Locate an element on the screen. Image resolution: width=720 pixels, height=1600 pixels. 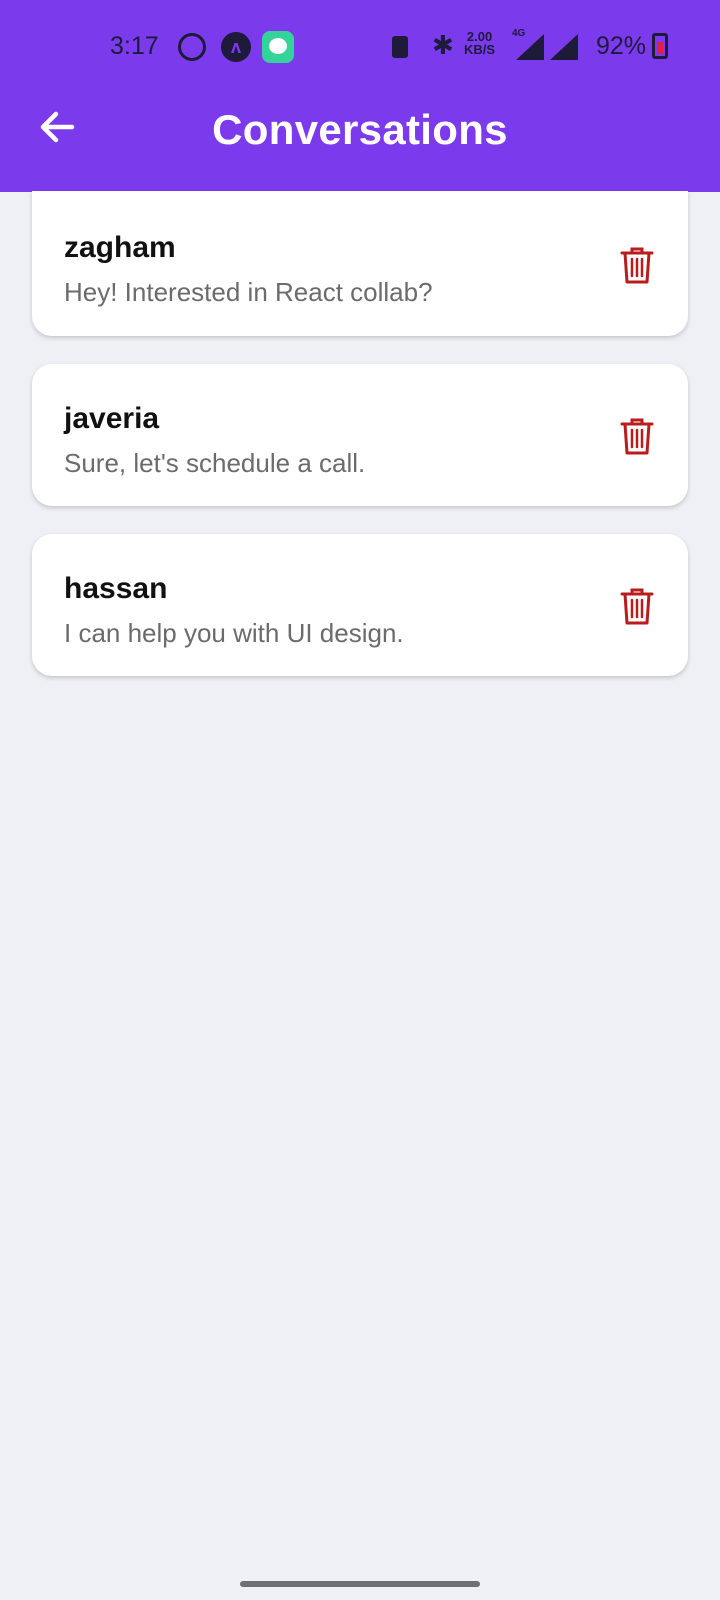
home-indicator is located at coordinates (360, 1584).